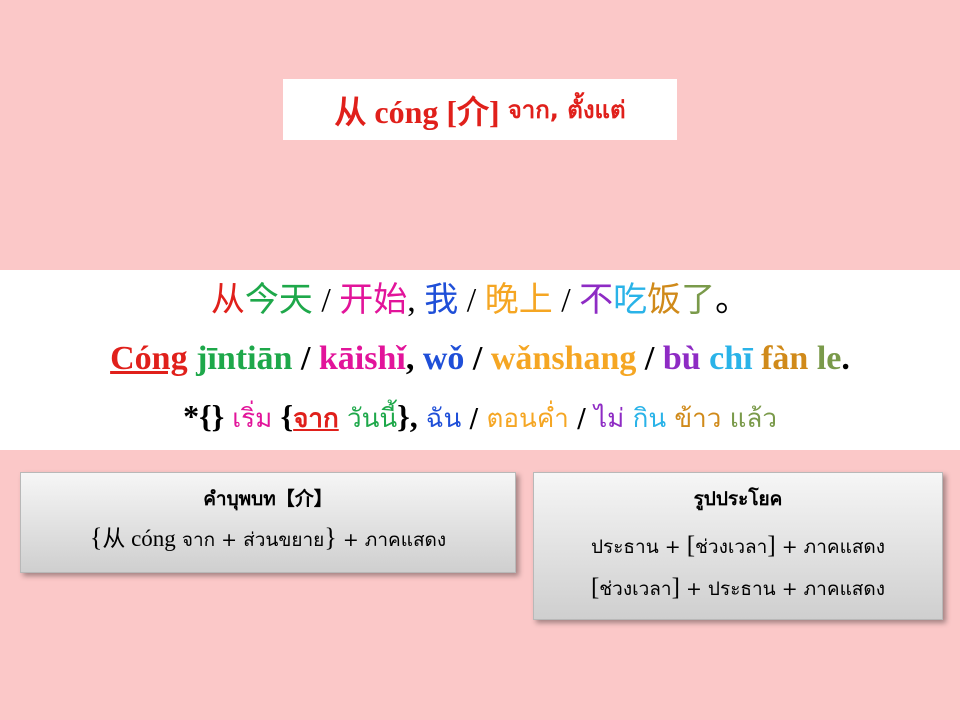  What do you see at coordinates (518, 300) in the screenshot?
I see `hanzi-segment: 晚上` at bounding box center [518, 300].